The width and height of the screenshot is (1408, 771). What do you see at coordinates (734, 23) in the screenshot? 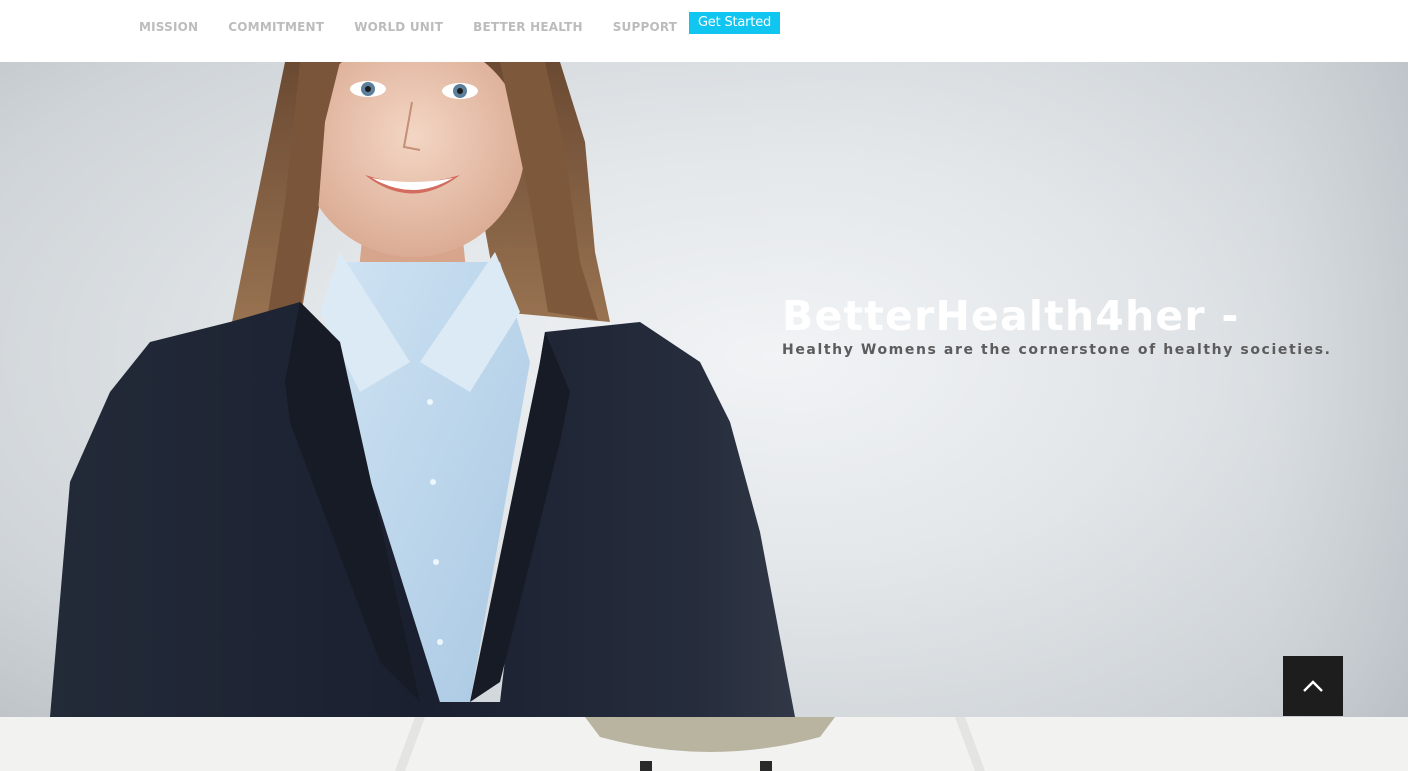
I see `get-started-button: Get Started` at bounding box center [734, 23].